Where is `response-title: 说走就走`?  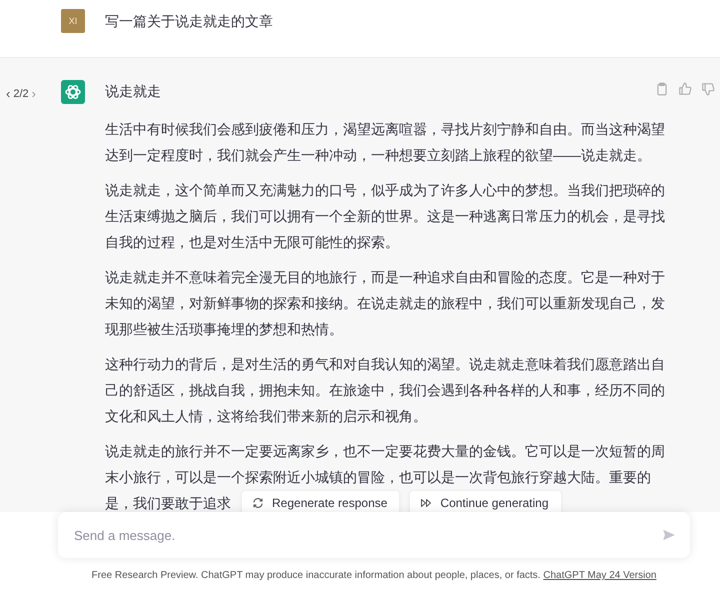 response-title: 说走就走 is located at coordinates (133, 91).